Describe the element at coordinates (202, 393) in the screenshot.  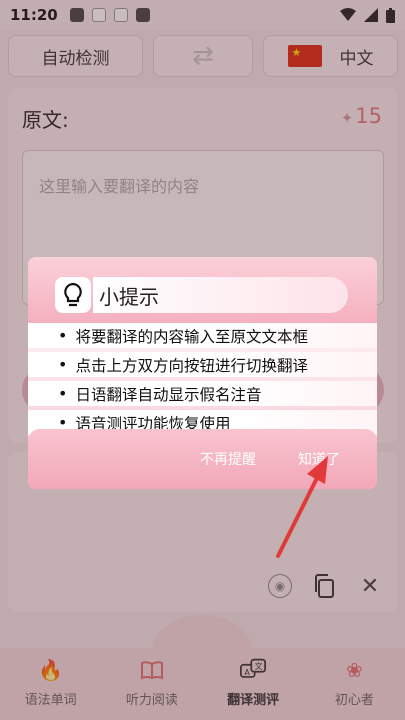
I see `tip-item: 日语翻译自动显示假名注音` at that location.